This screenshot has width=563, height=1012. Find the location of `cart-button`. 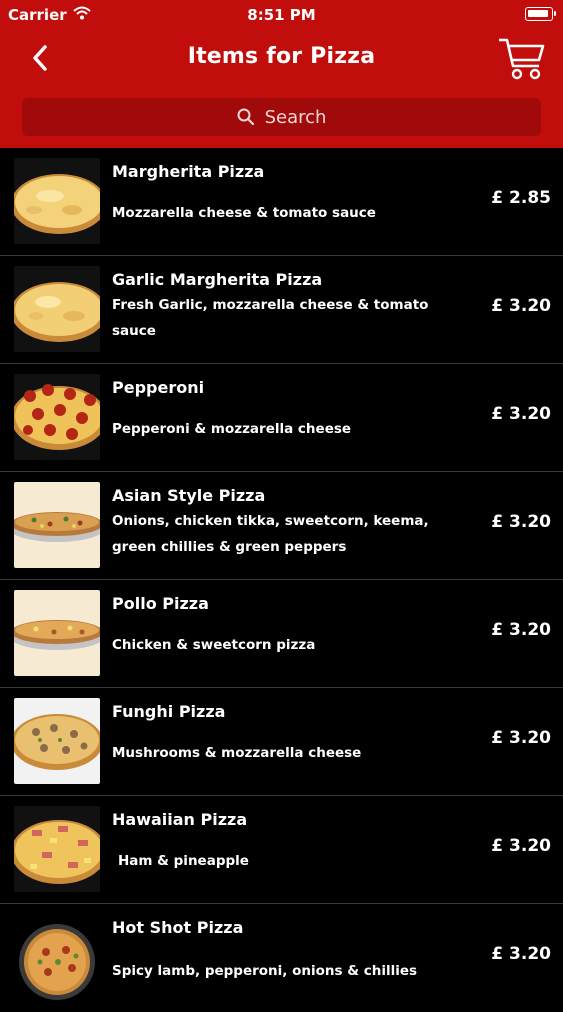

cart-button is located at coordinates (522, 58).